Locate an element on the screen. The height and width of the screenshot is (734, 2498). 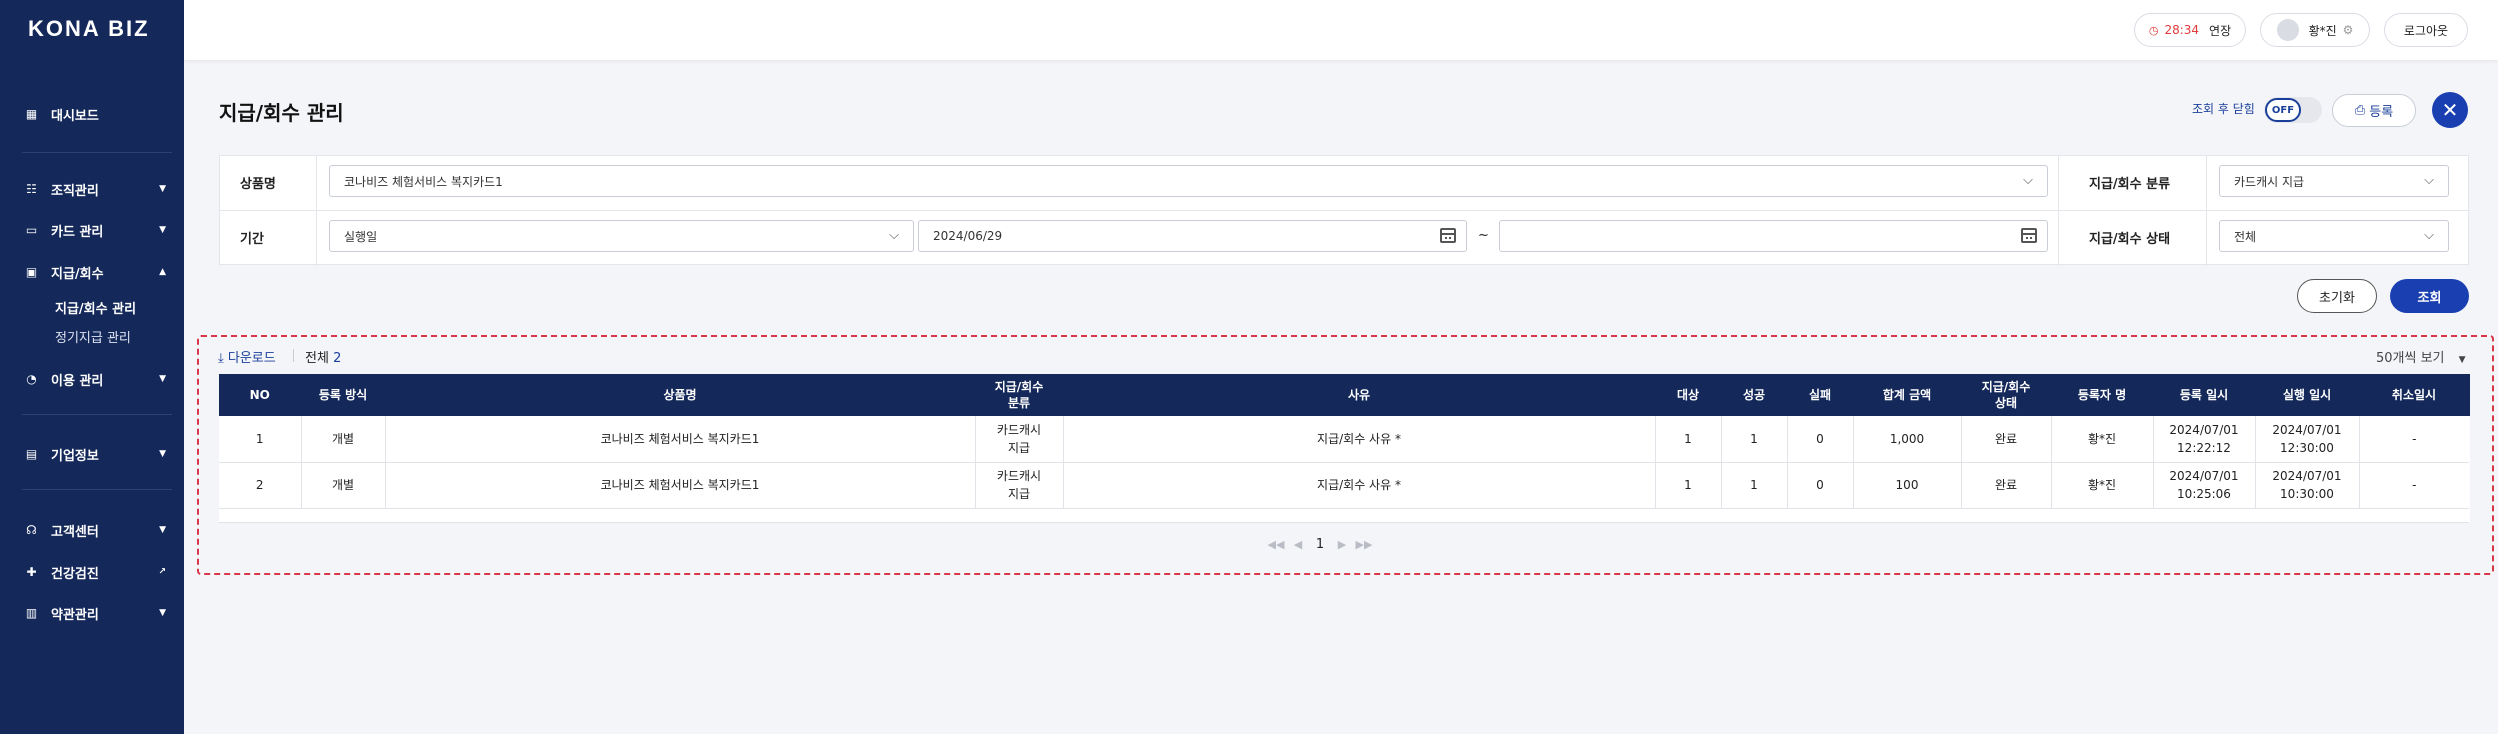
sidebar-item-label: 카드 관리 is located at coordinates (77, 232).